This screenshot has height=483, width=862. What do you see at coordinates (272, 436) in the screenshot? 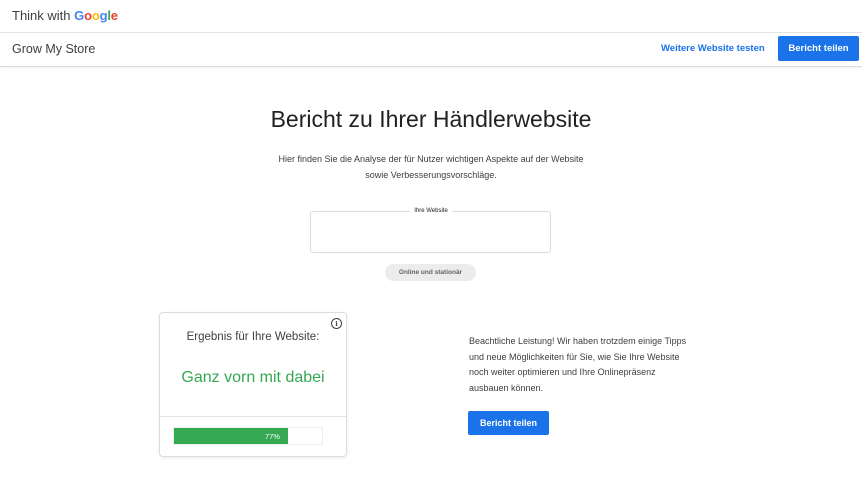
I see `progress-percent: 77%` at bounding box center [272, 436].